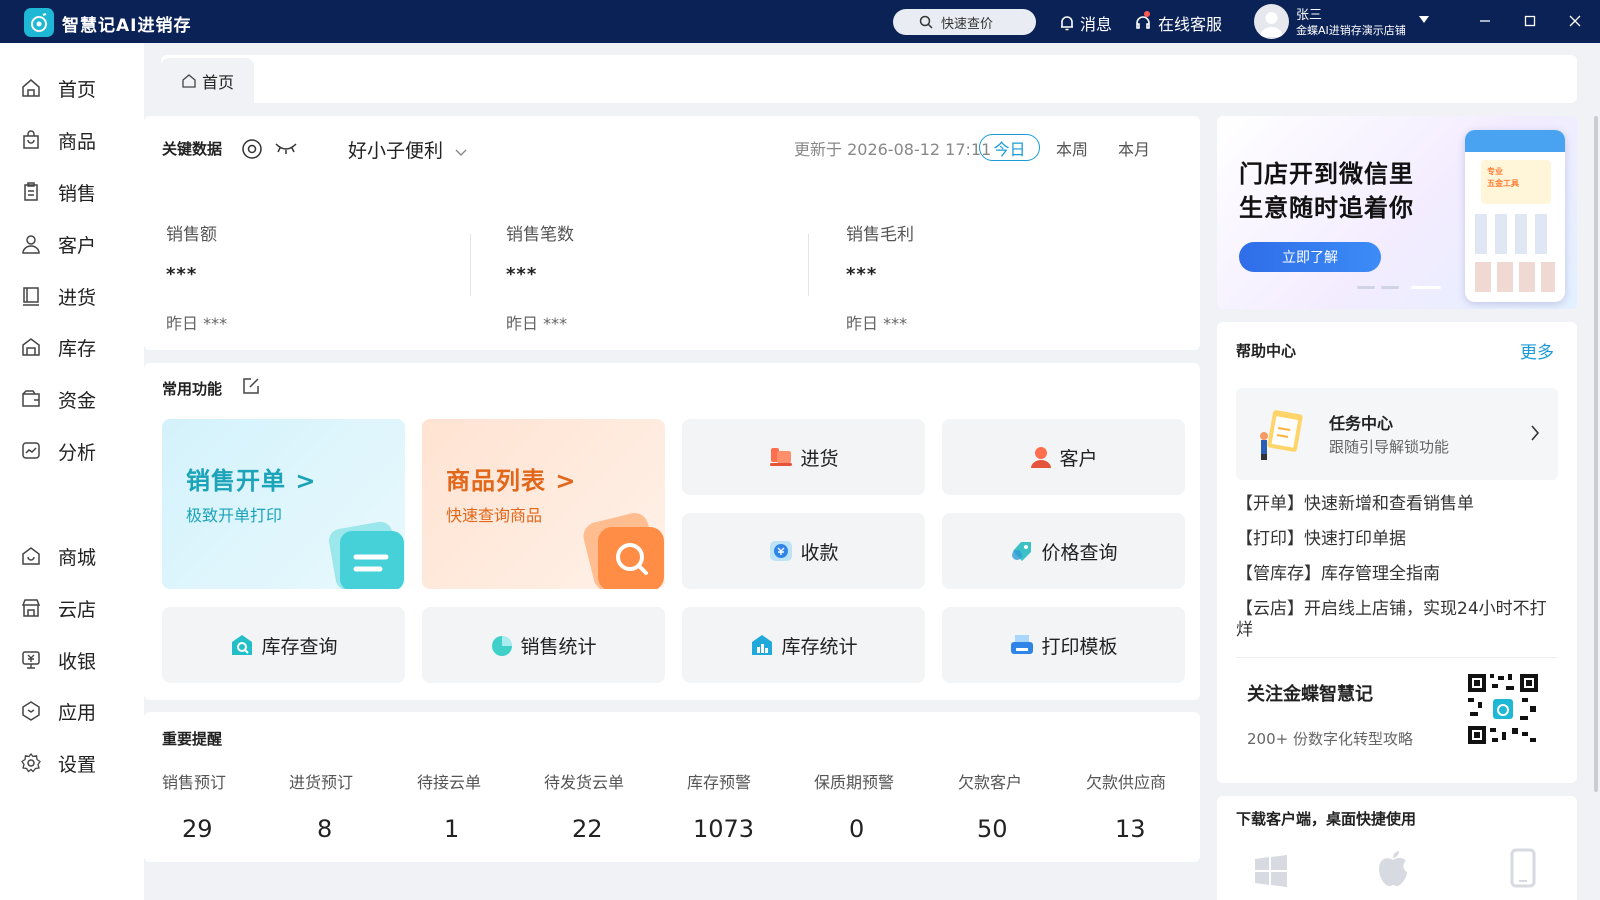 This screenshot has height=900, width=1600. I want to click on sidebar-item-label: 客户, so click(77, 246).